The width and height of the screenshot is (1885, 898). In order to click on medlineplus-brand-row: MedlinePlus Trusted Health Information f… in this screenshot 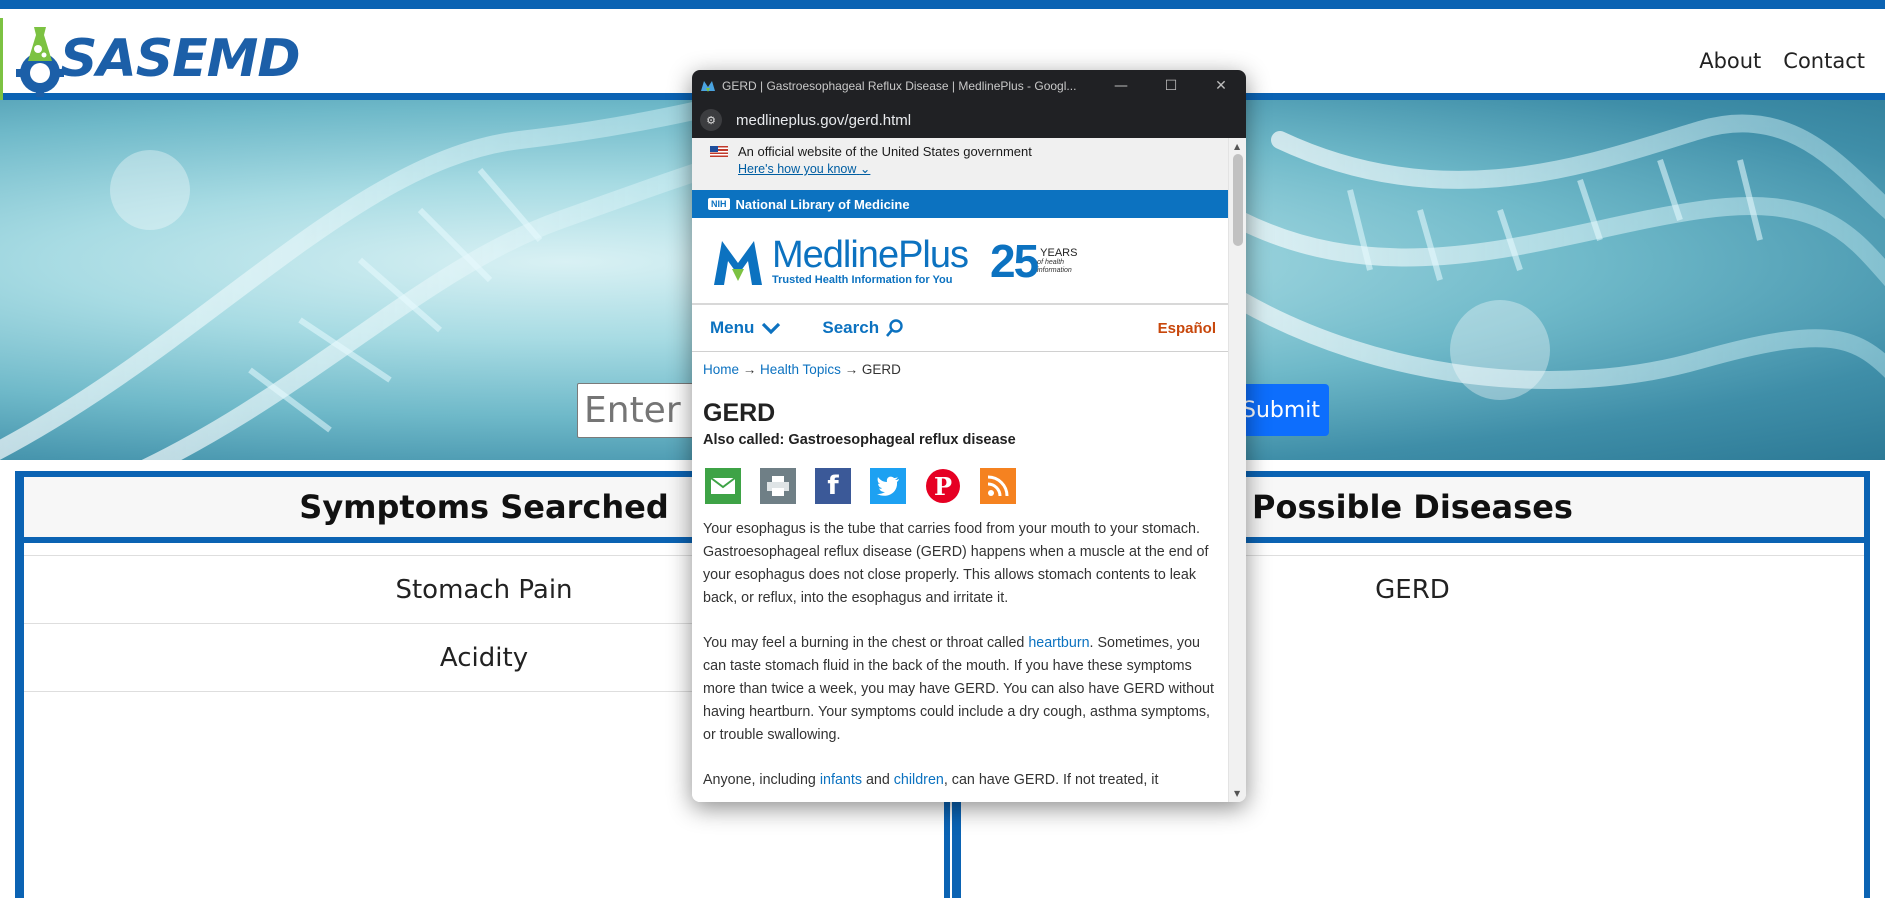, I will do `click(960, 261)`.